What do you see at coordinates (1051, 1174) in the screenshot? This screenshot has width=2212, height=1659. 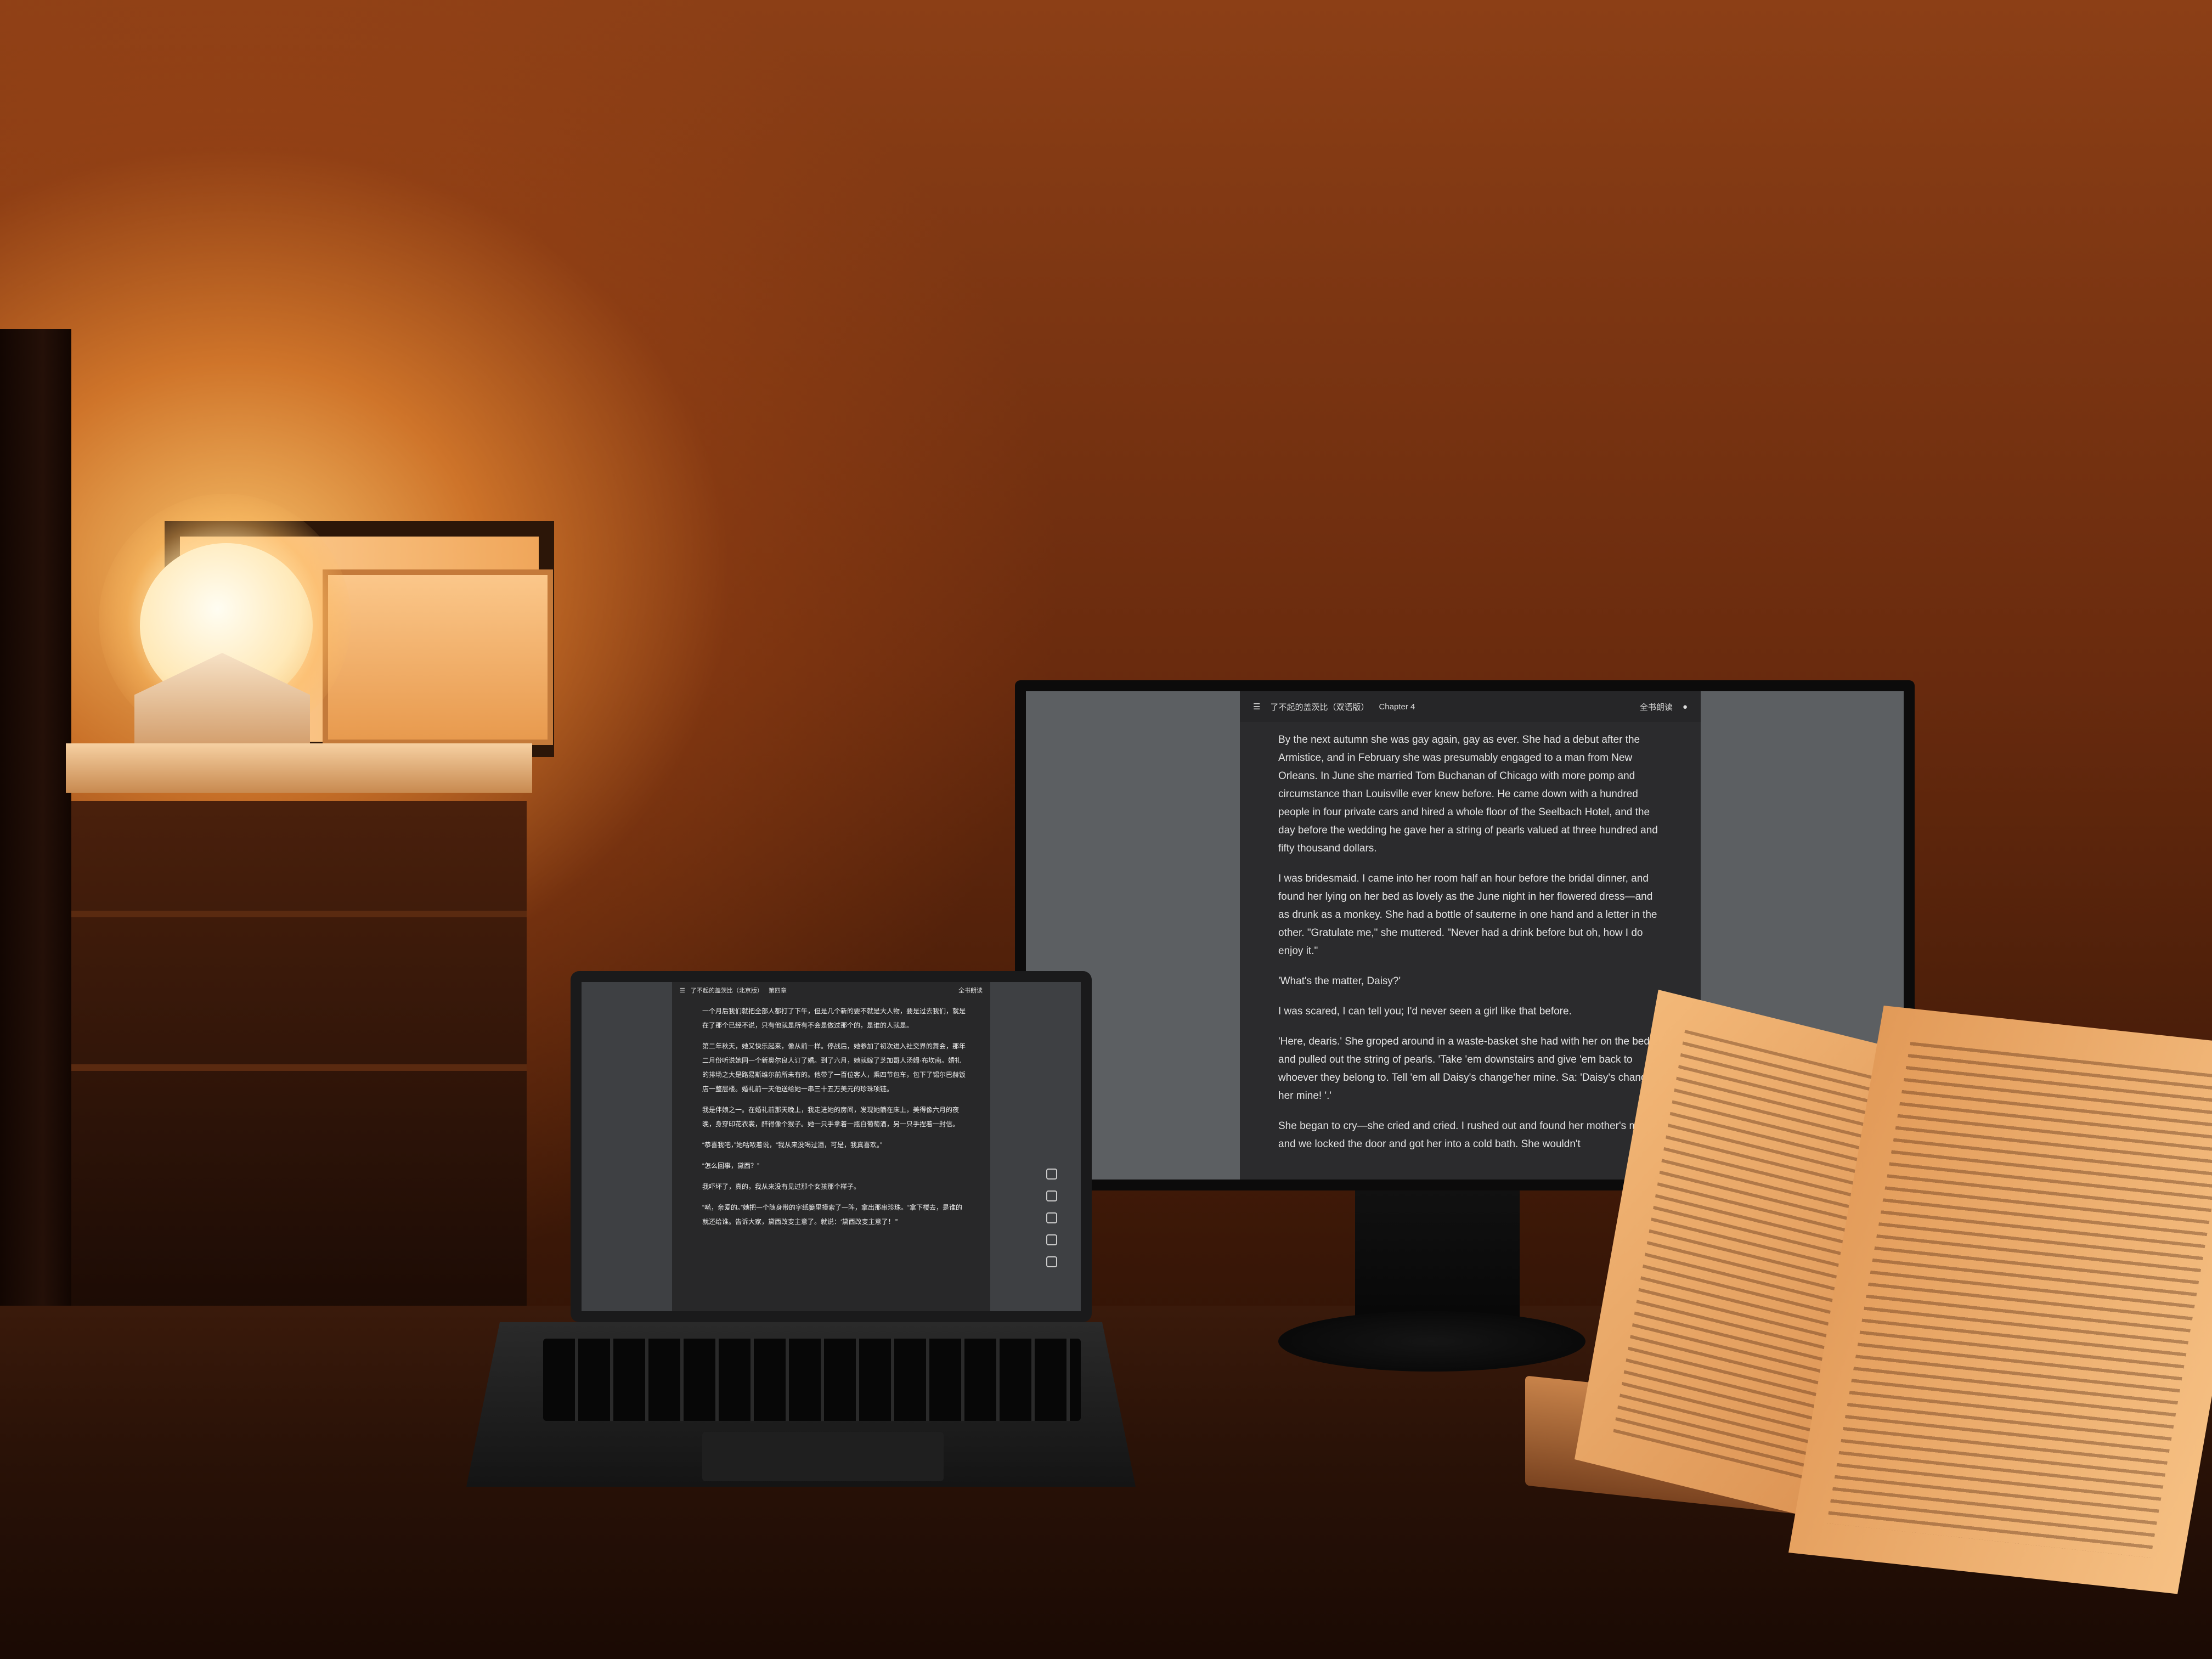 I see `list-icon` at bounding box center [1051, 1174].